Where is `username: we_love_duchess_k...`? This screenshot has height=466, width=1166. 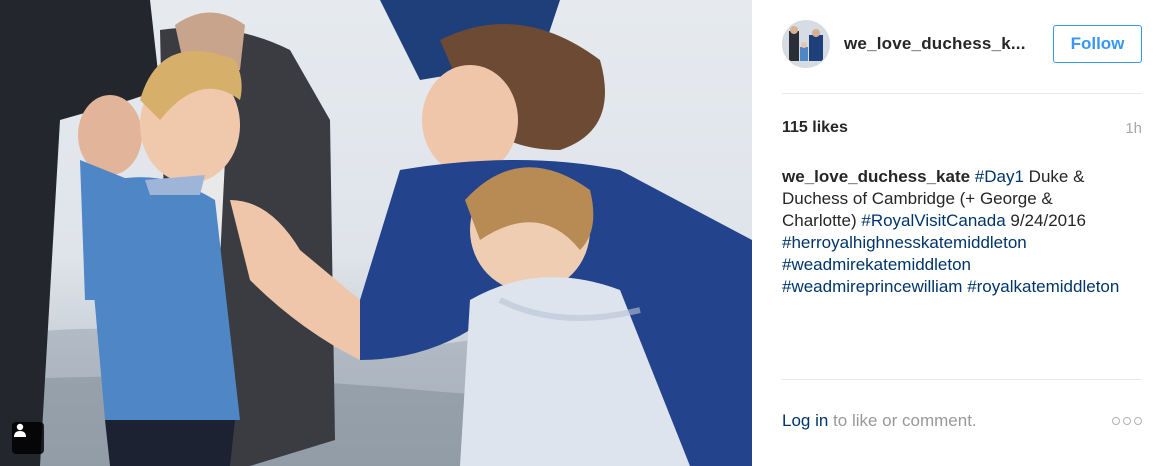
username: we_love_duchess_k... is located at coordinates (939, 44).